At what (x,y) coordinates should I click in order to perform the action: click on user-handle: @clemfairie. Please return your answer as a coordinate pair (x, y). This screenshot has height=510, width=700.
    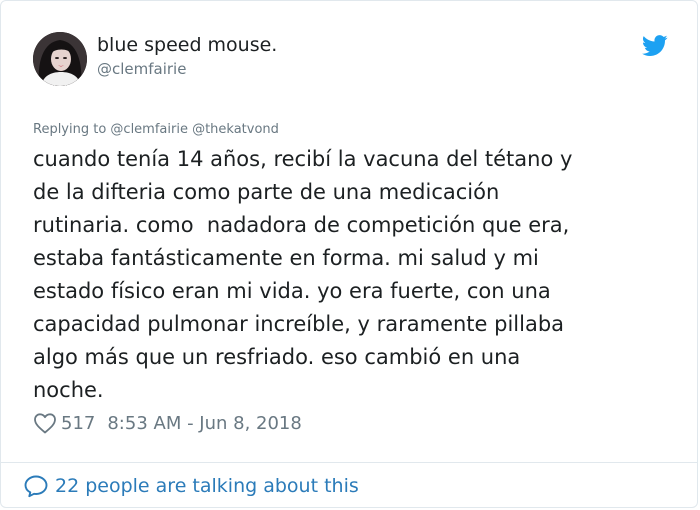
    Looking at the image, I should click on (141, 69).